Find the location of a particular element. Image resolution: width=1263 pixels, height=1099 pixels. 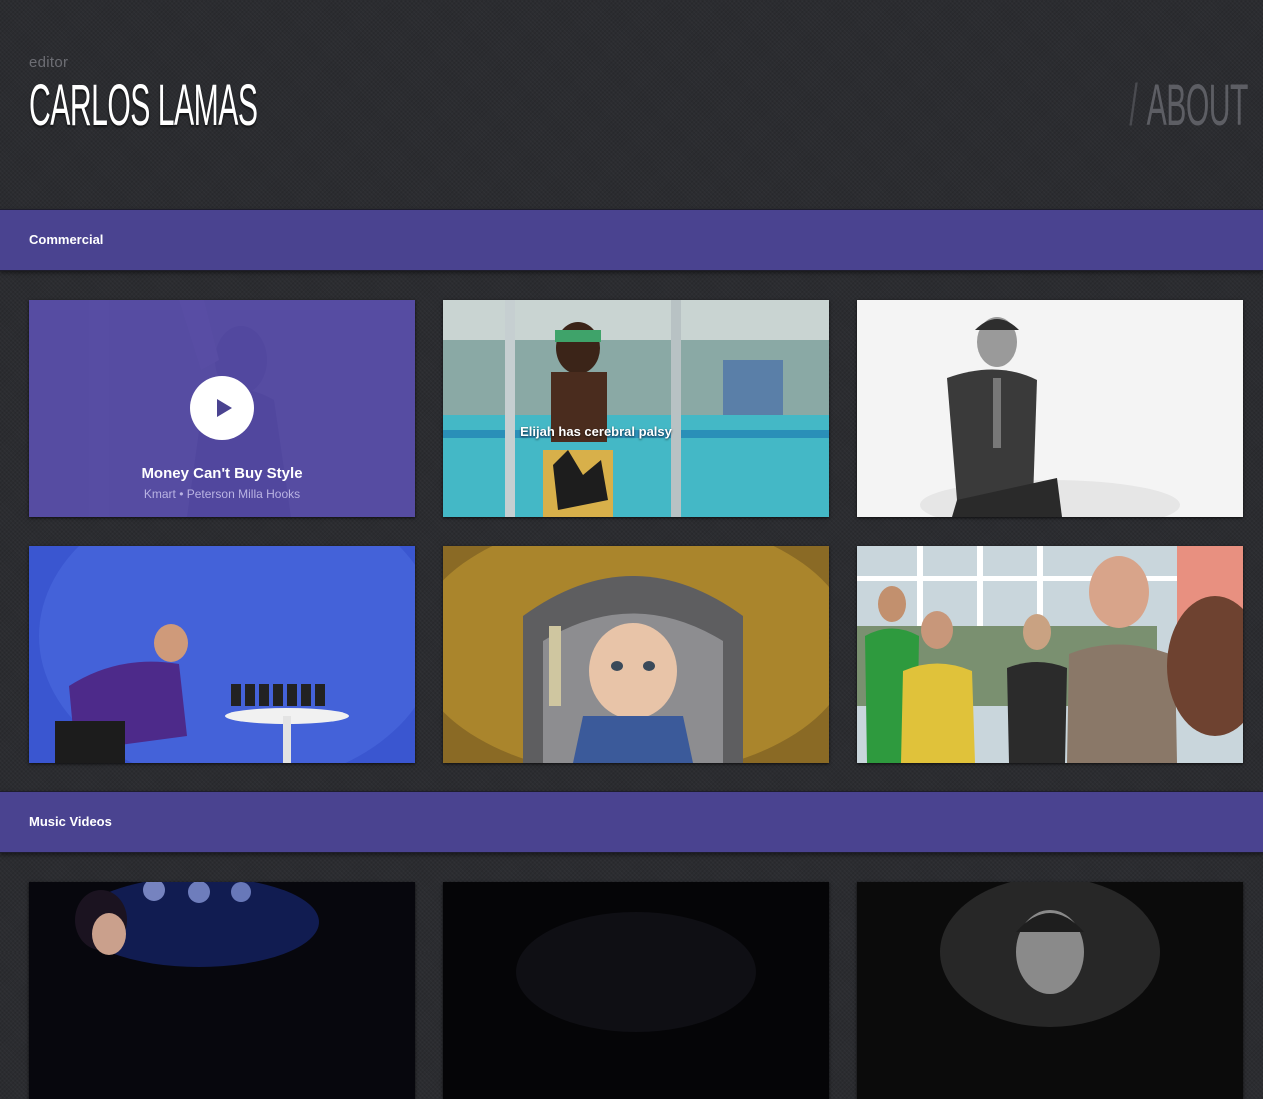

video-caption: Elijah has cerebral palsy is located at coordinates (596, 431).